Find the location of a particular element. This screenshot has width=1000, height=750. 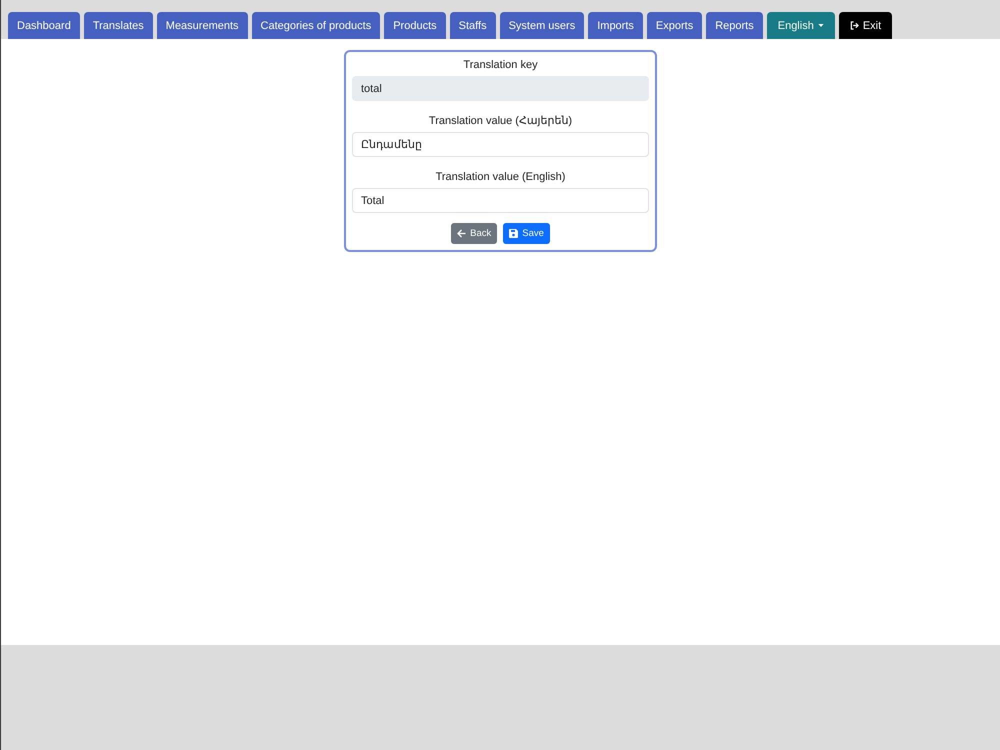

nav-tab: Categories of products is located at coordinates (316, 25).